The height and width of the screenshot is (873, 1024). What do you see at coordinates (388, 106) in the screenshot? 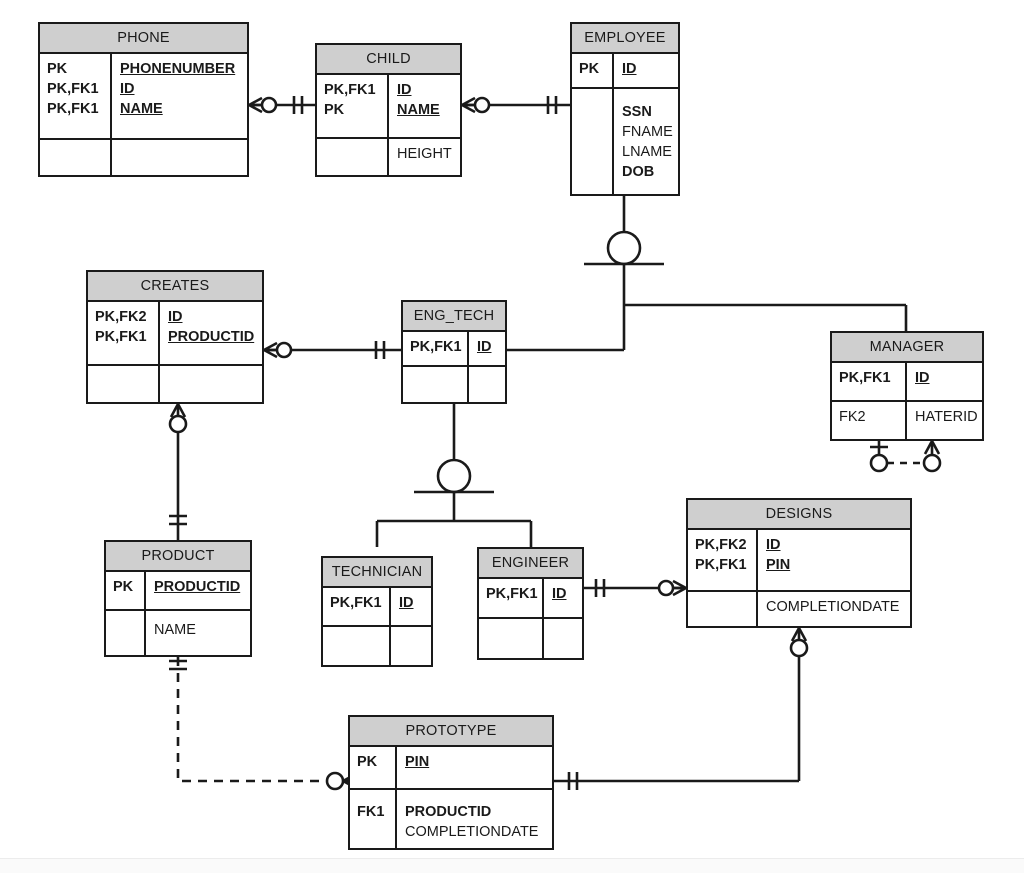
I see `entity-child-keys: PK,FK1 PK ID NAME` at bounding box center [388, 106].